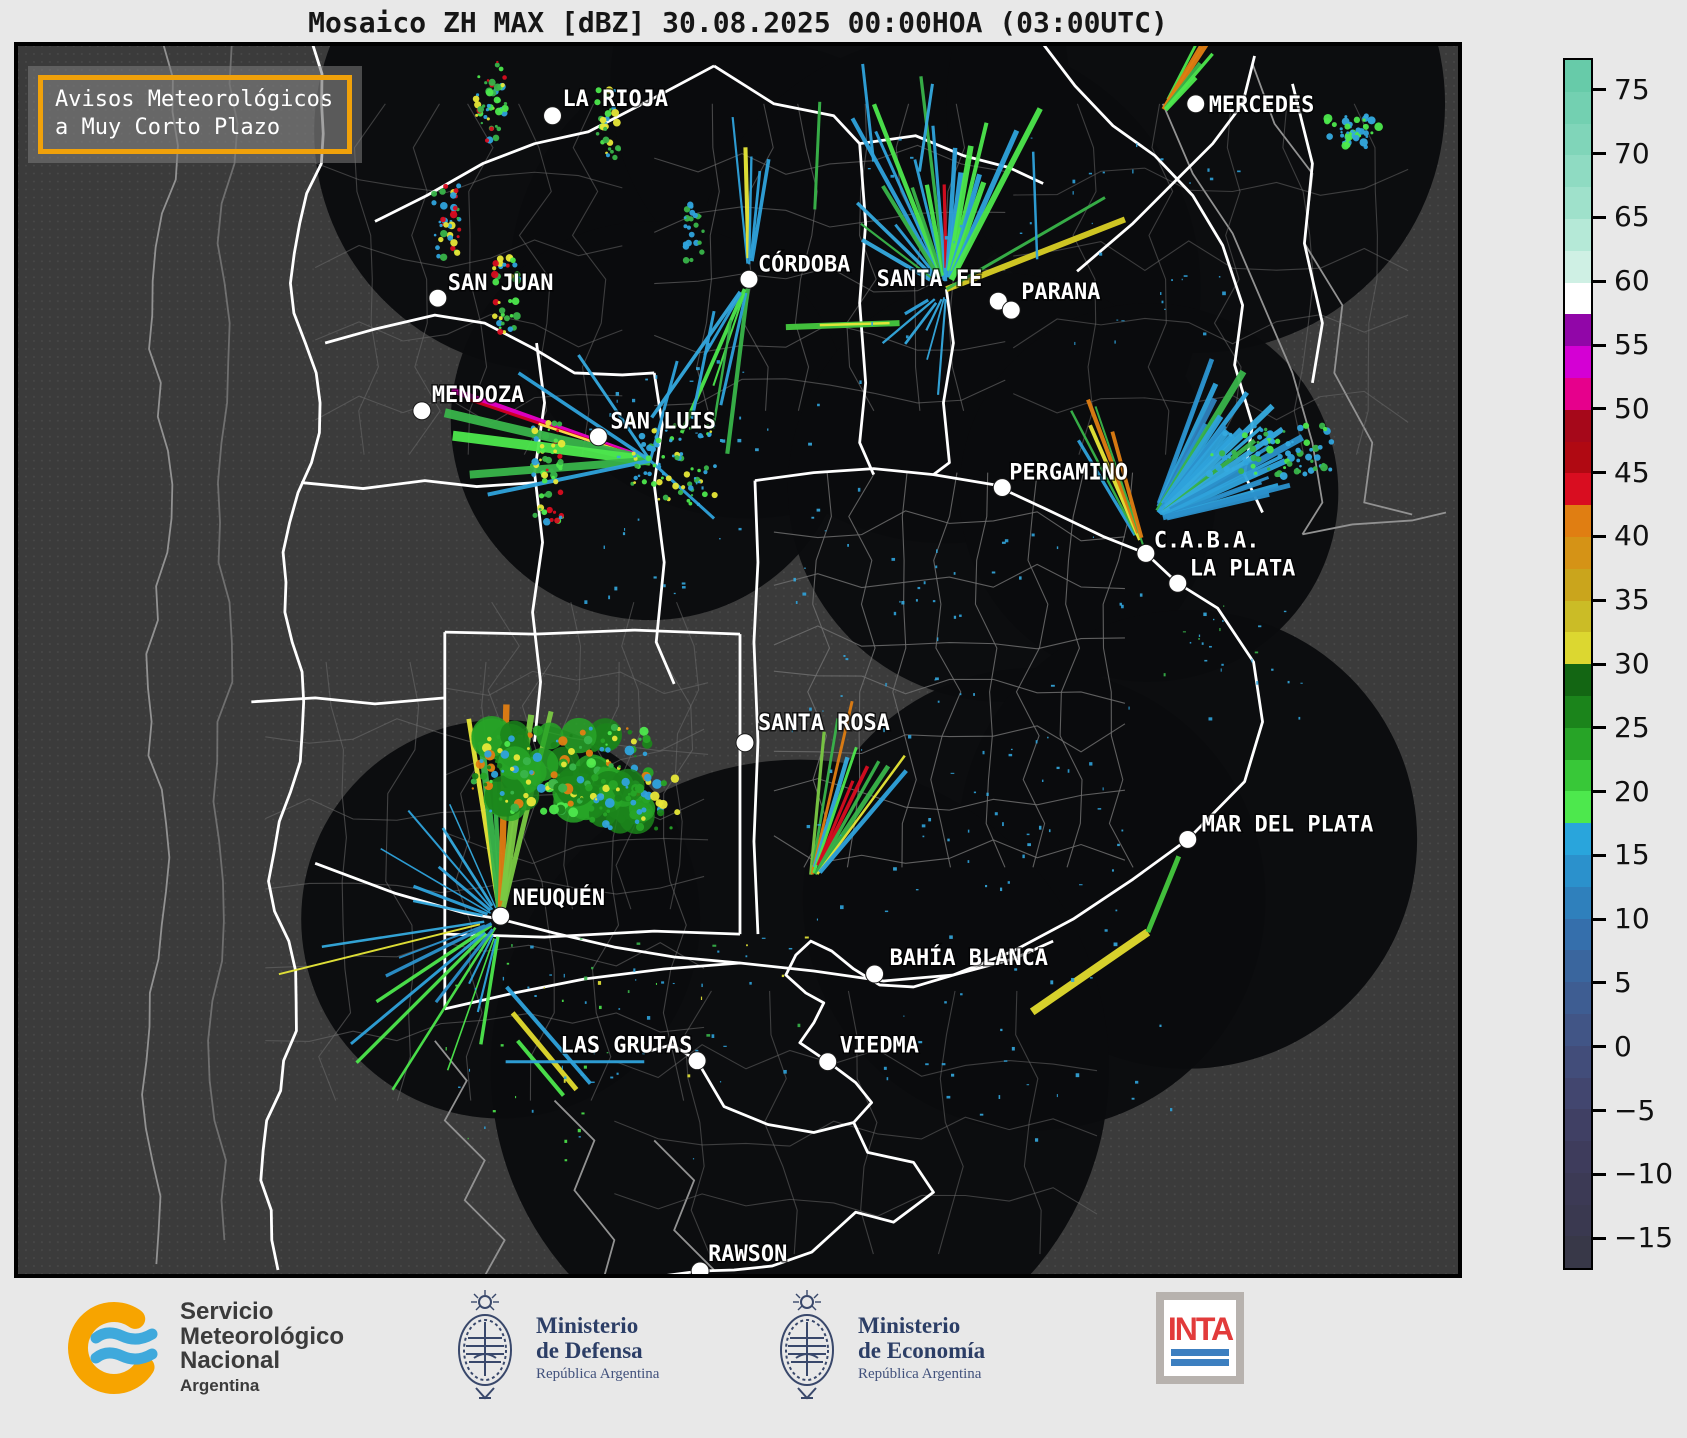 This screenshot has height=1438, width=1687. What do you see at coordinates (1200, 1338) in the screenshot?
I see `inta-logo: INTA` at bounding box center [1200, 1338].